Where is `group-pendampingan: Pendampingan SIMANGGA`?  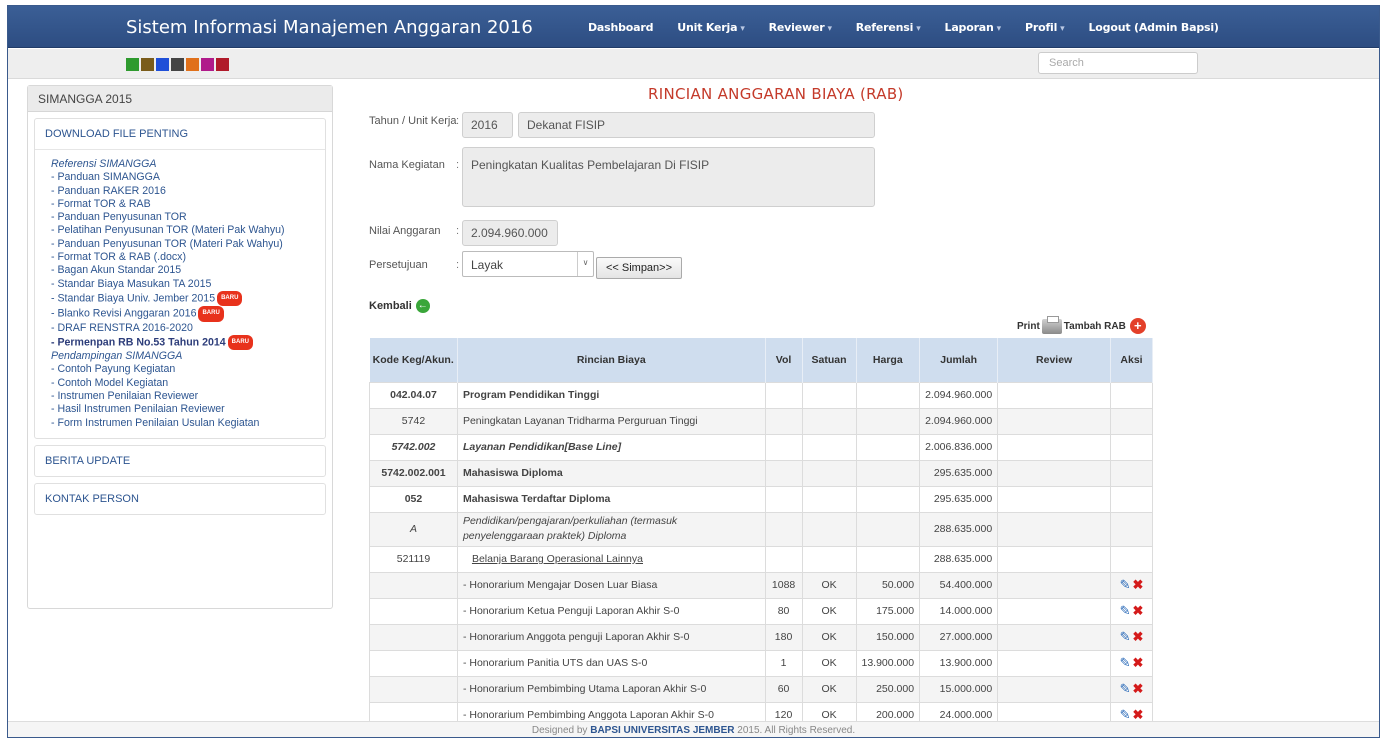 group-pendampingan: Pendampingan SIMANGGA is located at coordinates (117, 356).